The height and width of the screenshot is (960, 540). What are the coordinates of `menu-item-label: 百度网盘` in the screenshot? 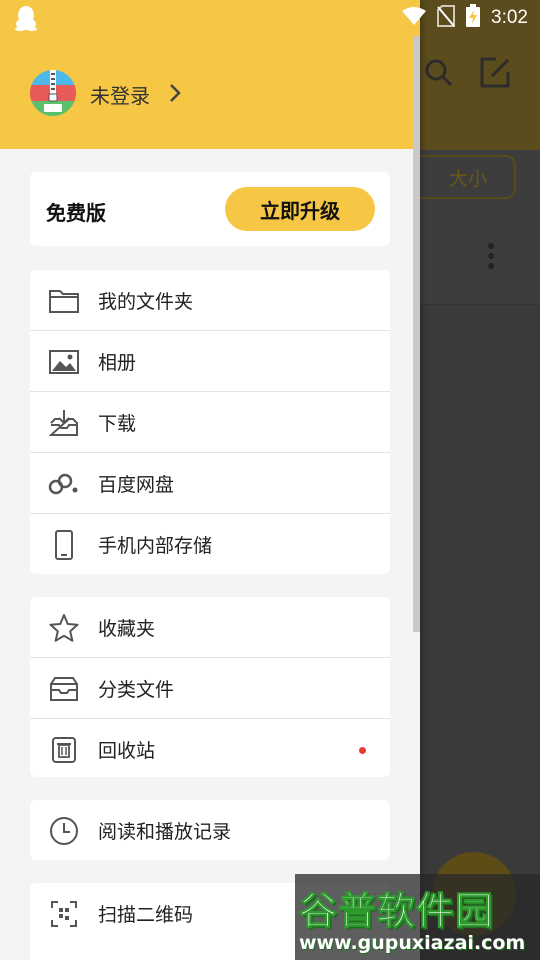 It's located at (136, 485).